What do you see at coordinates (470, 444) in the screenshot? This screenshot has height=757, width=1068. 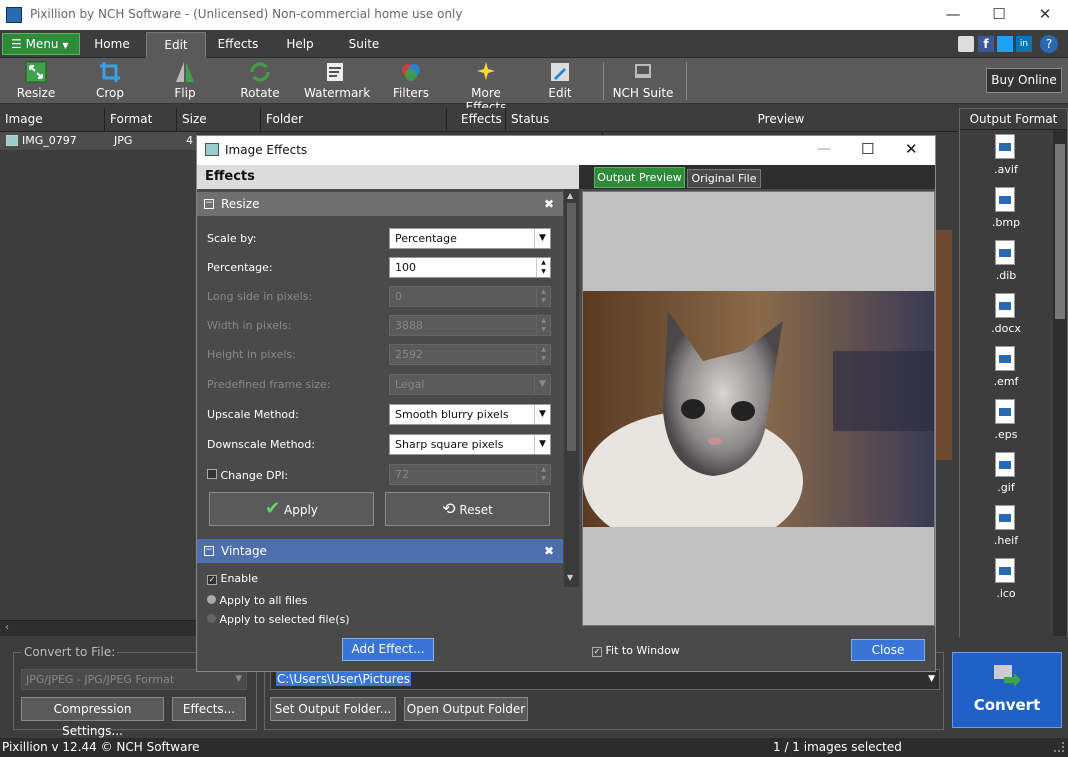 I see `downscale-select: Sharp square pixels ▼` at bounding box center [470, 444].